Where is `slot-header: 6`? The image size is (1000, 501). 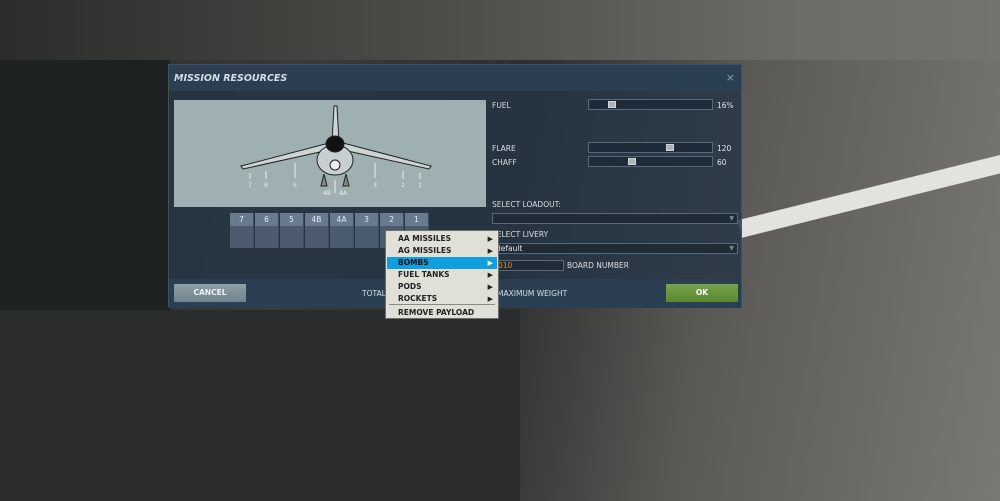
slot-header: 6 is located at coordinates (266, 219).